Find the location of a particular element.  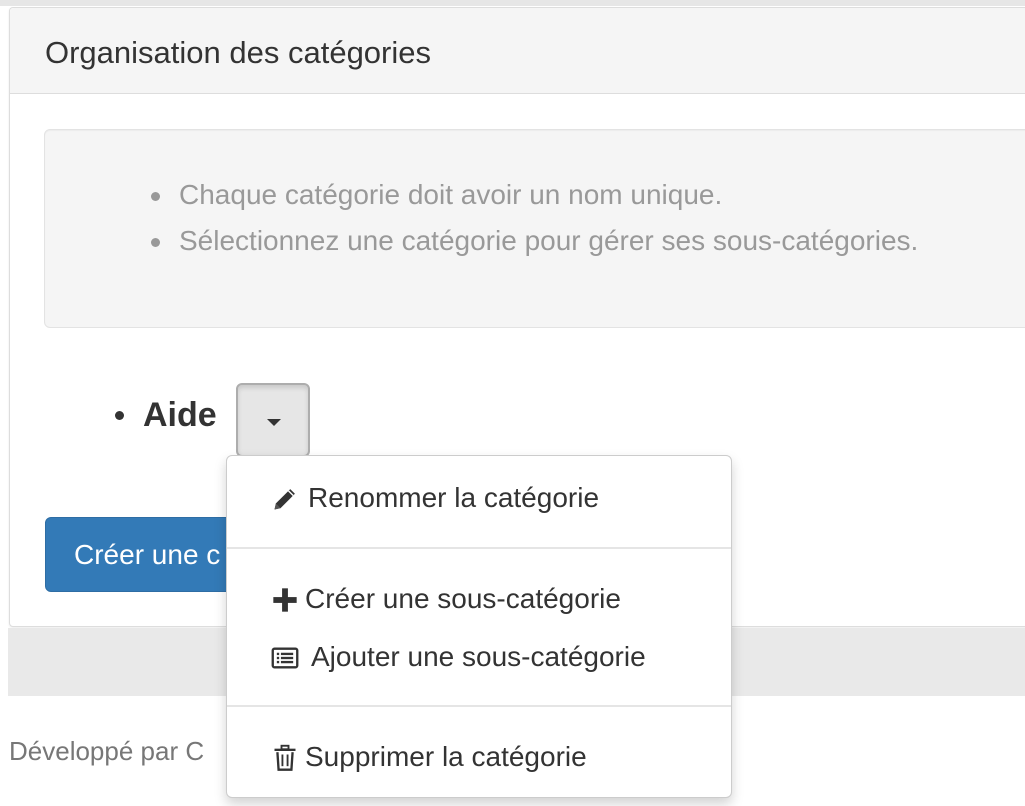

menu-item-rename: Renommer la catégorie is located at coordinates (479, 499).